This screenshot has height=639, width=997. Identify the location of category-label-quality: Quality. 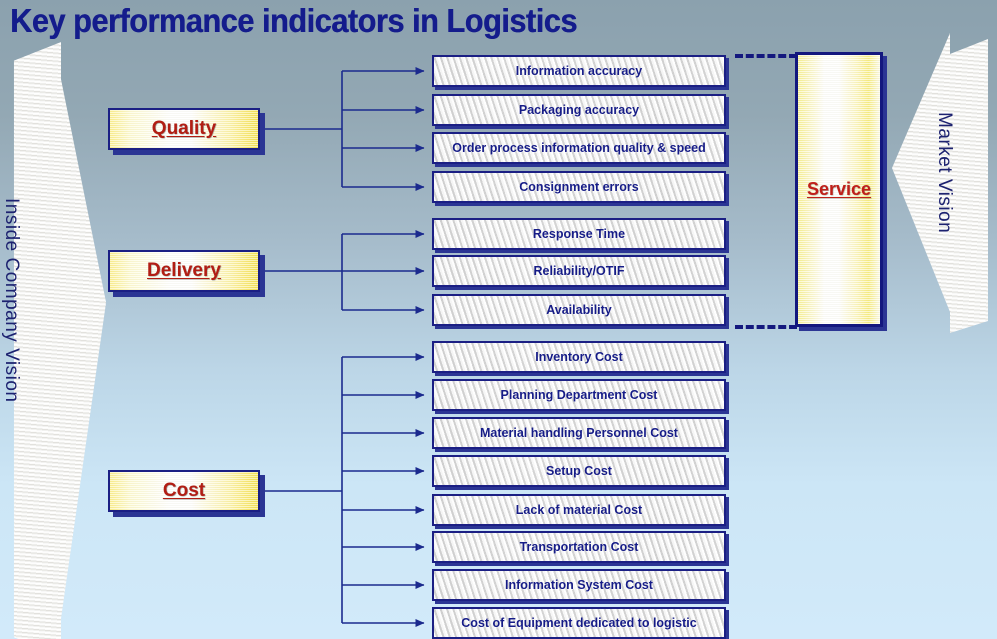
(184, 128).